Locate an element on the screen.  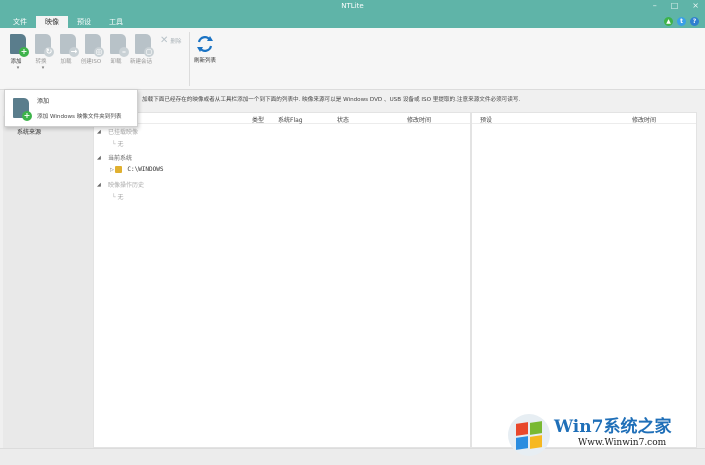
table-header: 类型 系统Flag 状态 修改时间 is located at coordinates (282, 118).